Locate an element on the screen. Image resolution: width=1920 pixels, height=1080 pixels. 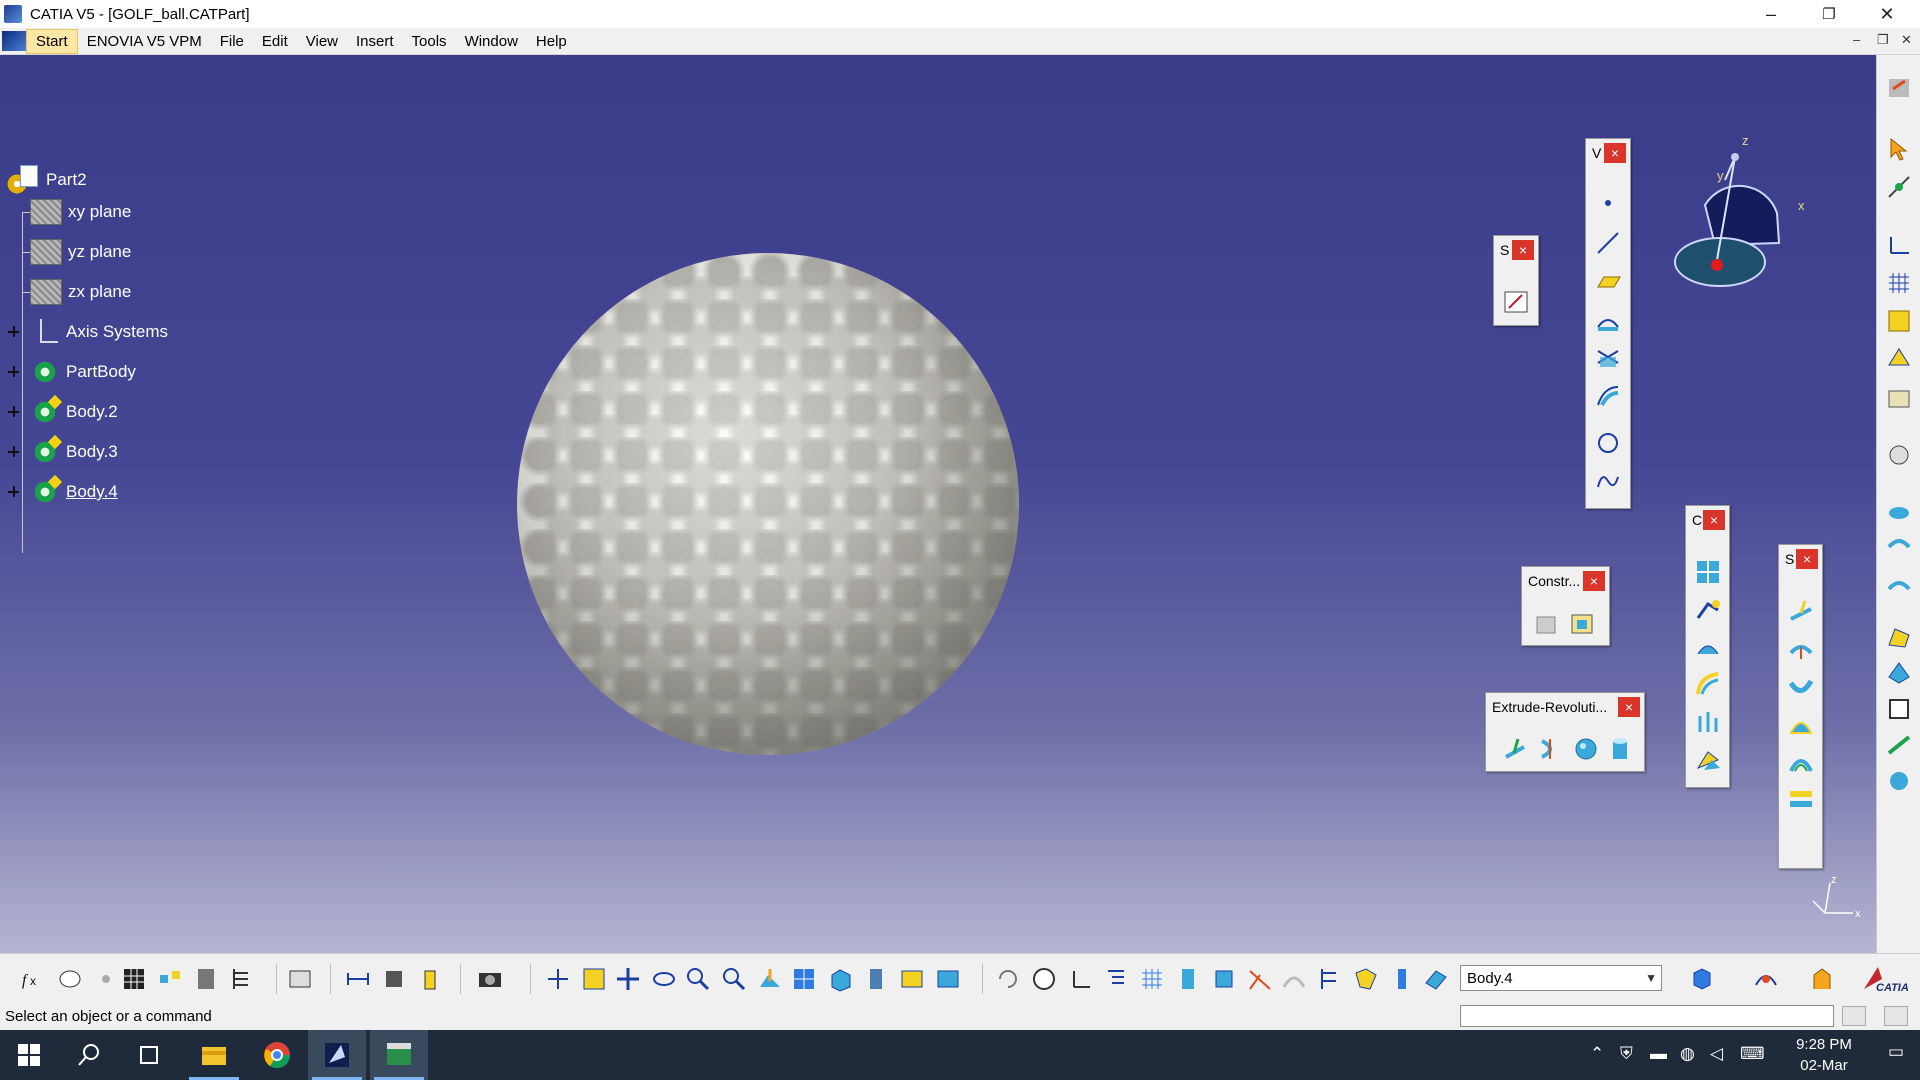
menu-edit: Edit is located at coordinates (275, 41).